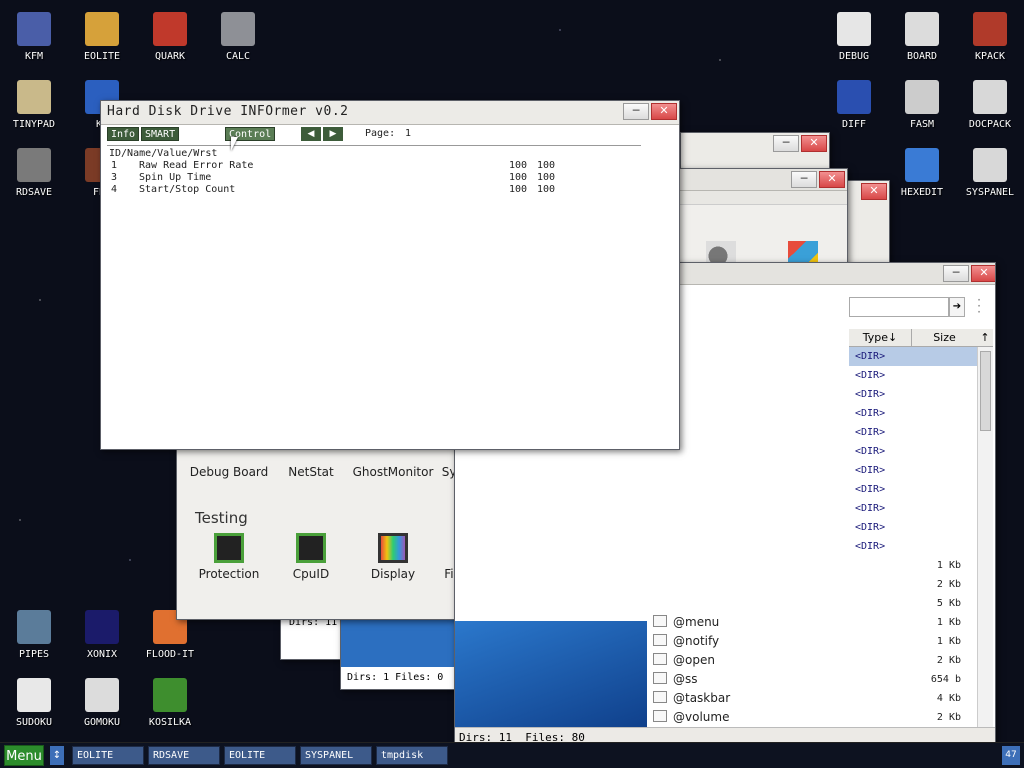  I want to click on desktop-icon-left-xonix: XONIX, so click(102, 637).